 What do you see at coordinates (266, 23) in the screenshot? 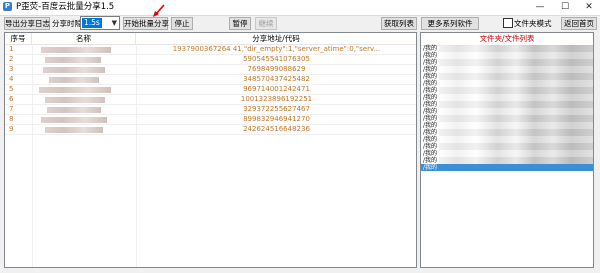
I see `continue-button: 继续` at bounding box center [266, 23].